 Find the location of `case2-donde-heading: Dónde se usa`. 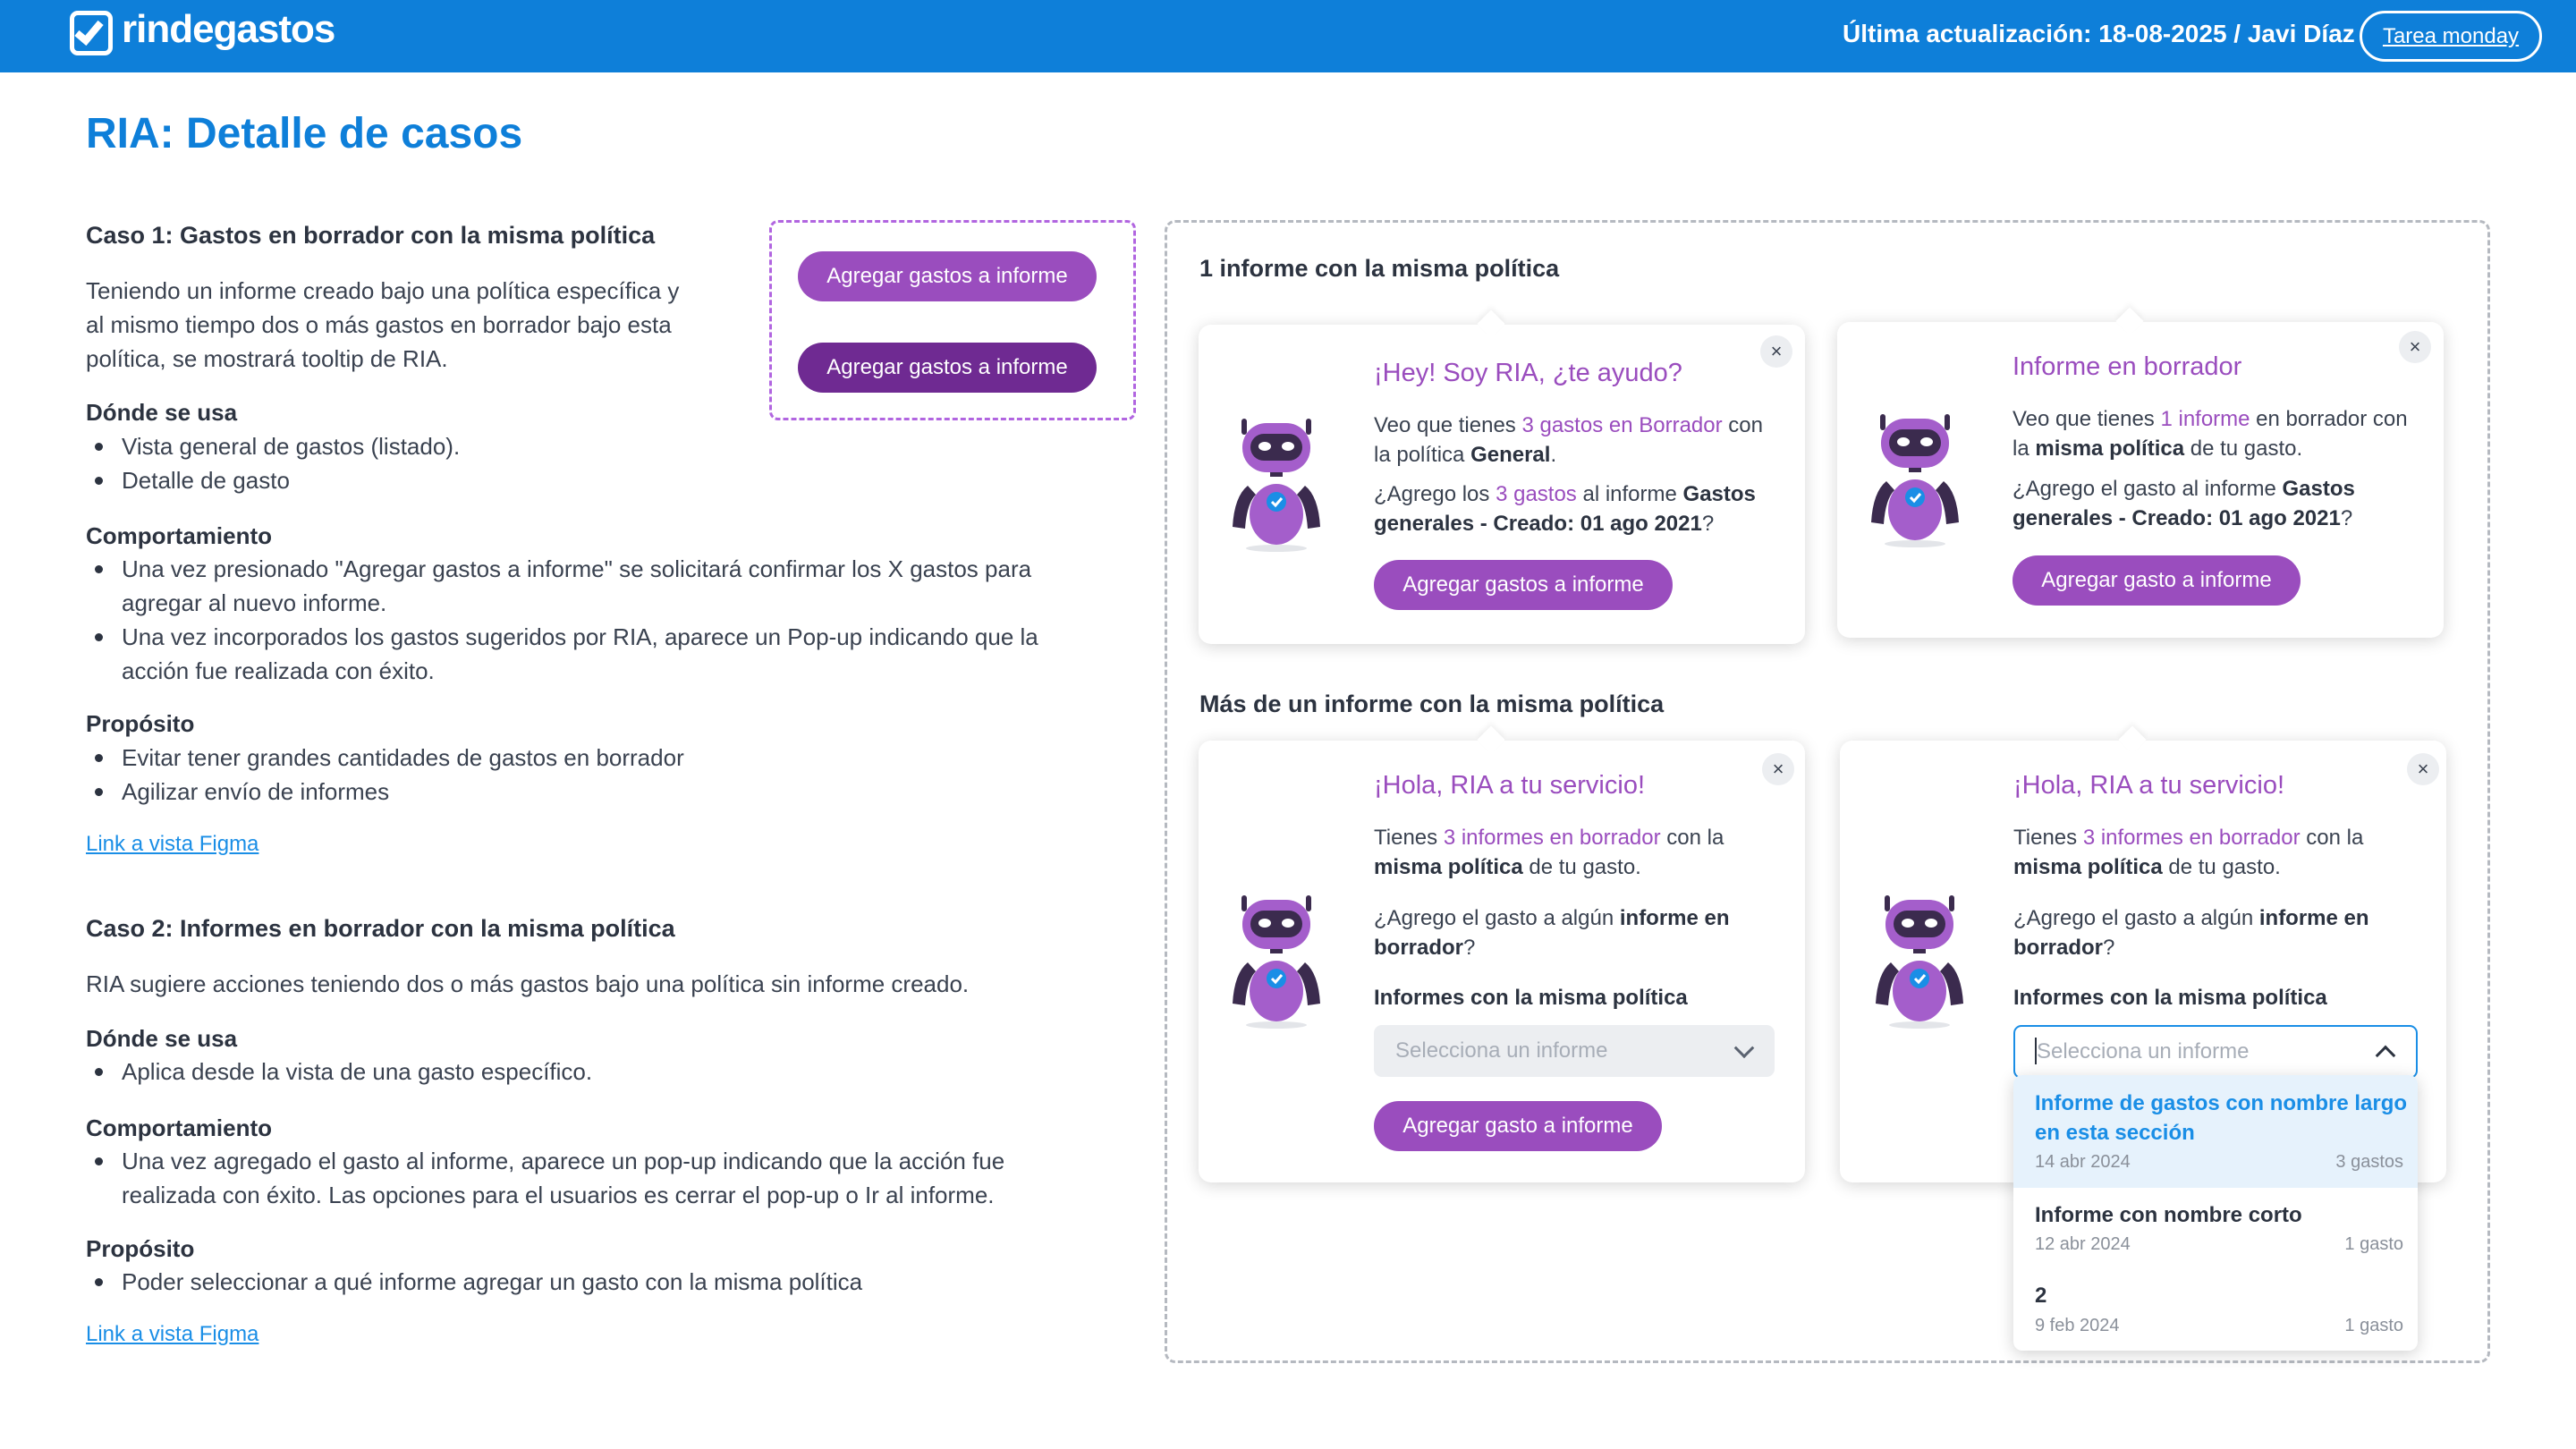

case2-donde-heading: Dónde se usa is located at coordinates (162, 1038).